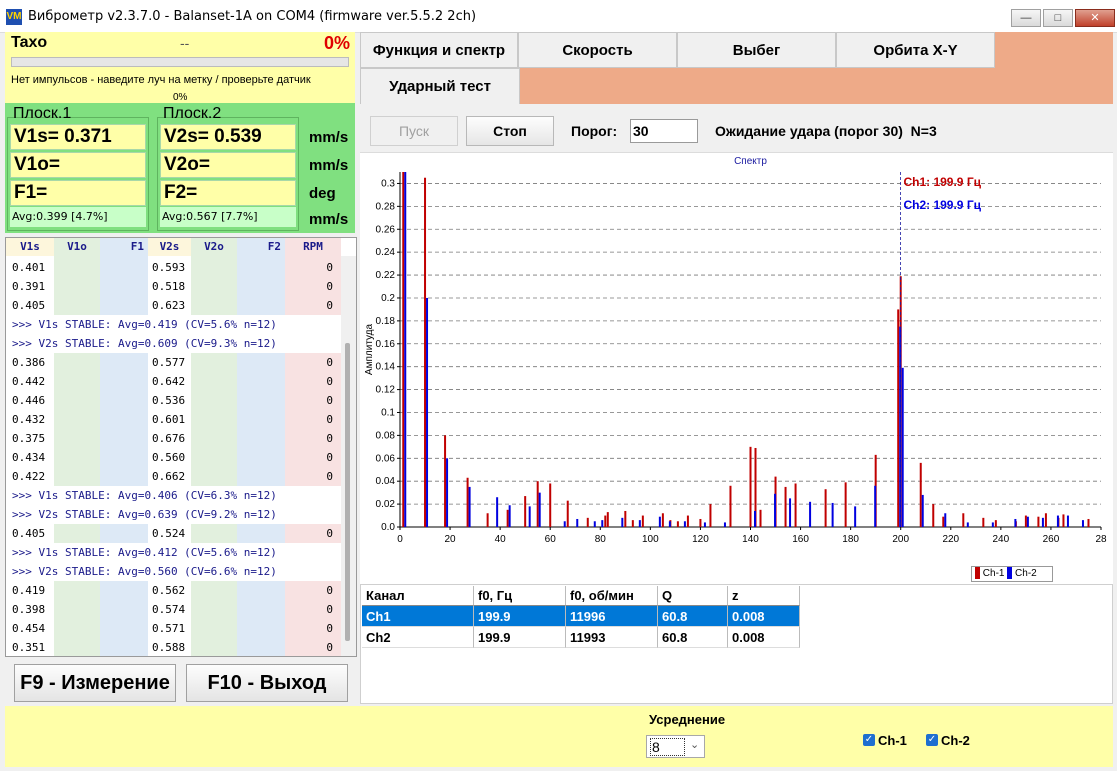  Describe the element at coordinates (169, 457) in the screenshot. I see `cell-v2s: 0.560` at that location.